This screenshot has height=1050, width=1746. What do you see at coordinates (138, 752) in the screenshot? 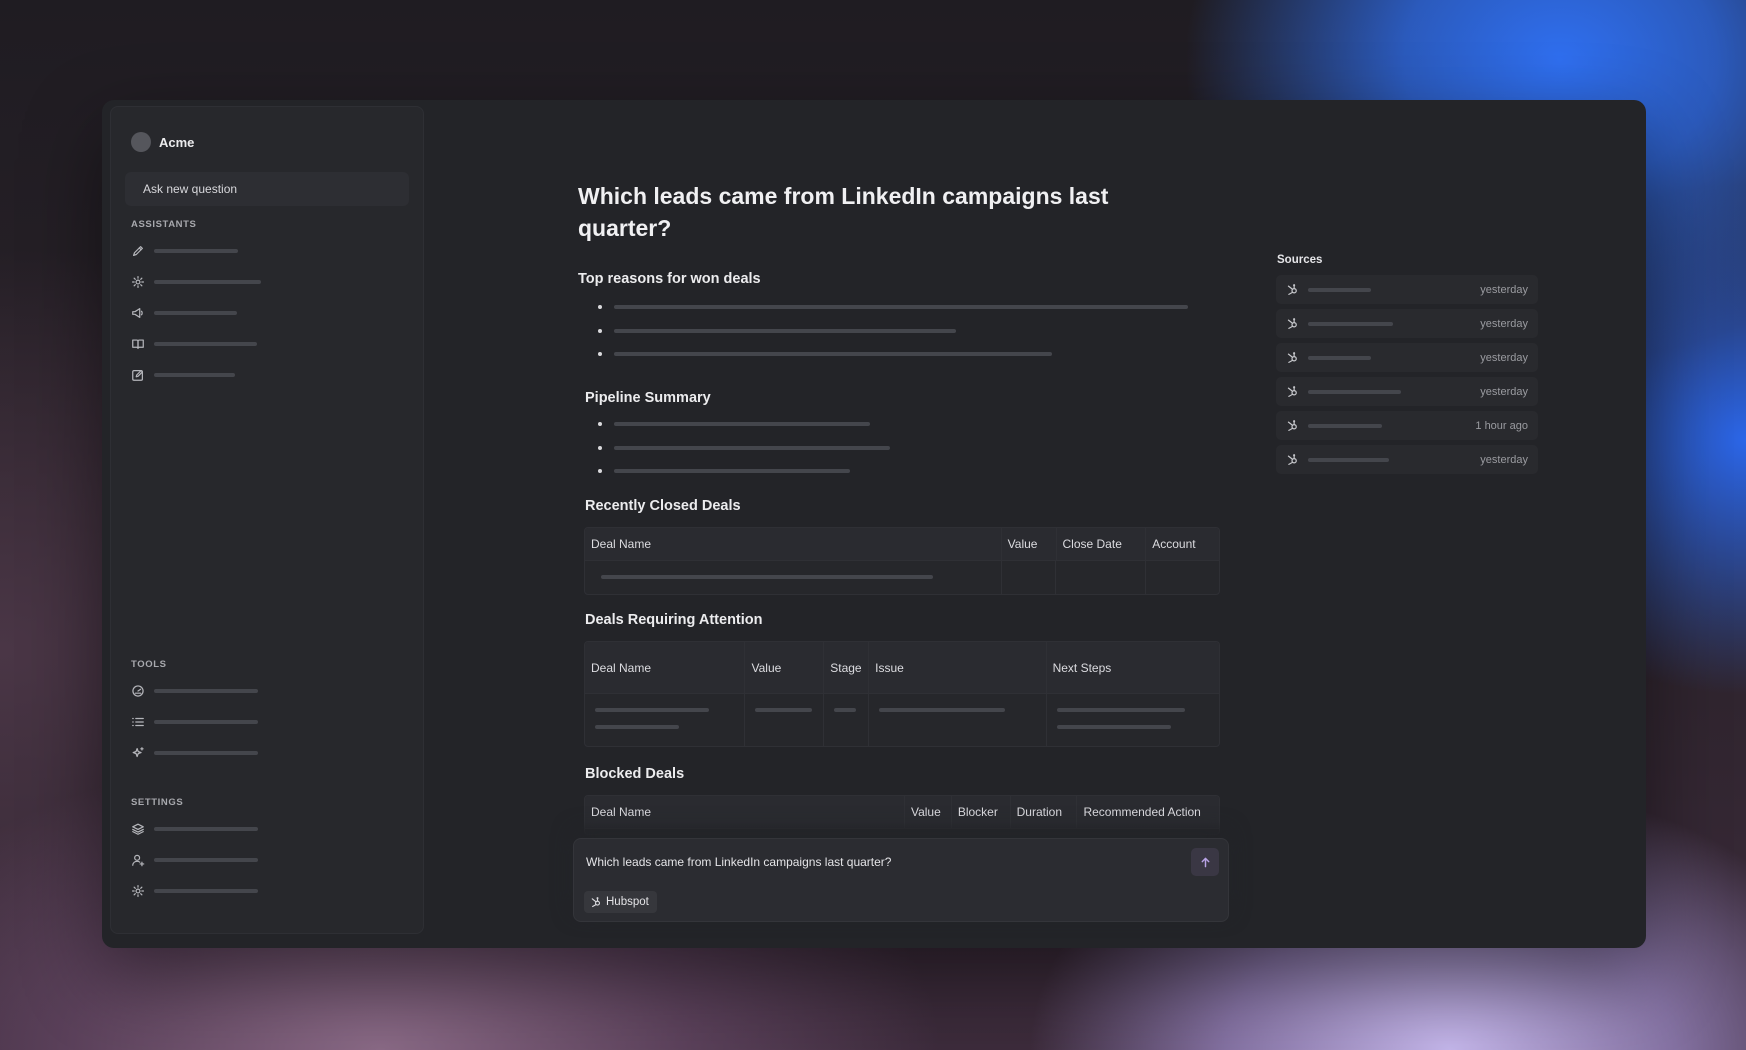
I see `sparkle-icon` at bounding box center [138, 752].